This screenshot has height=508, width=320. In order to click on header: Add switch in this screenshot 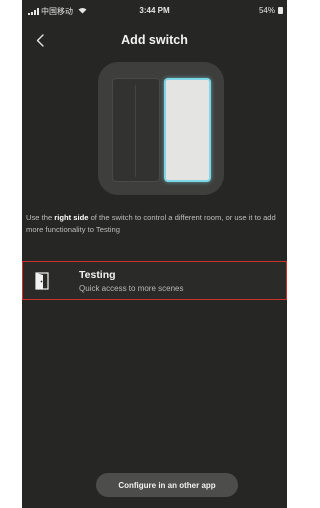, I will do `click(154, 41)`.